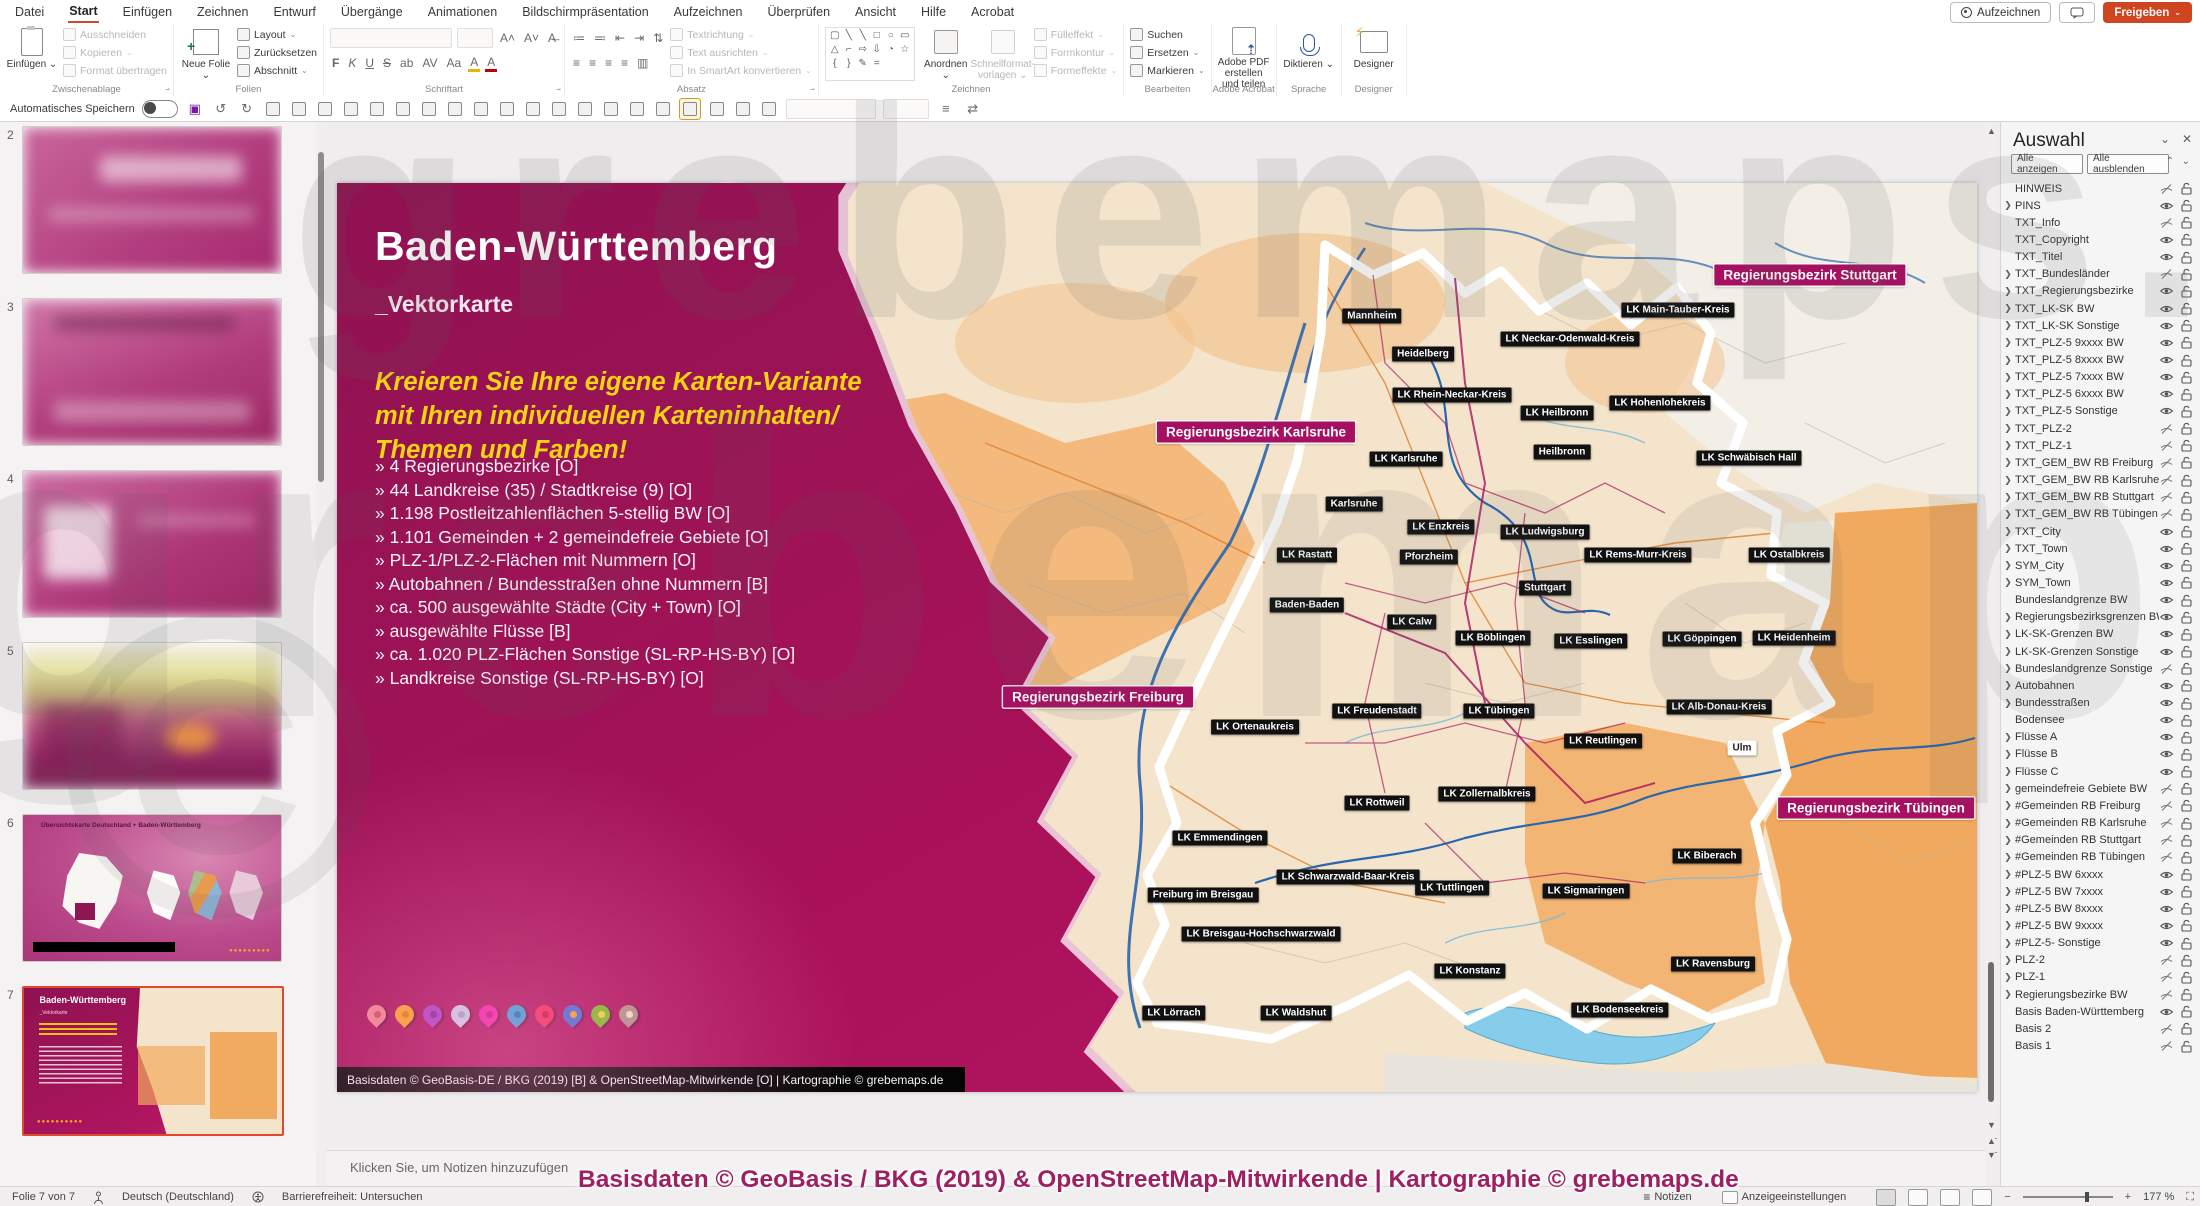 The image size is (2200, 1206). What do you see at coordinates (849, 36) in the screenshot?
I see `shape-icon: ╲` at bounding box center [849, 36].